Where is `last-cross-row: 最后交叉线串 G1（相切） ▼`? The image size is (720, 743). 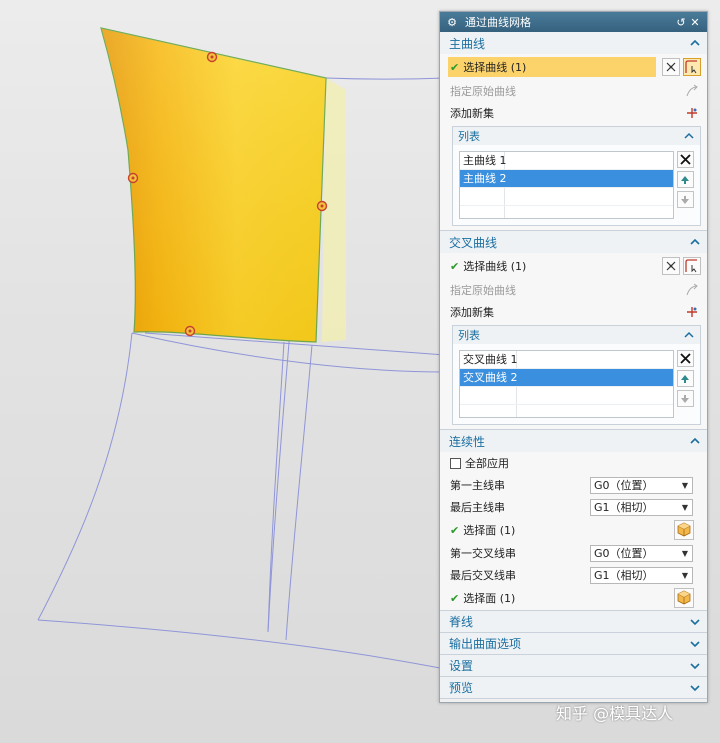 last-cross-row: 最后交叉线串 G1（相切） ▼ is located at coordinates (573, 575).